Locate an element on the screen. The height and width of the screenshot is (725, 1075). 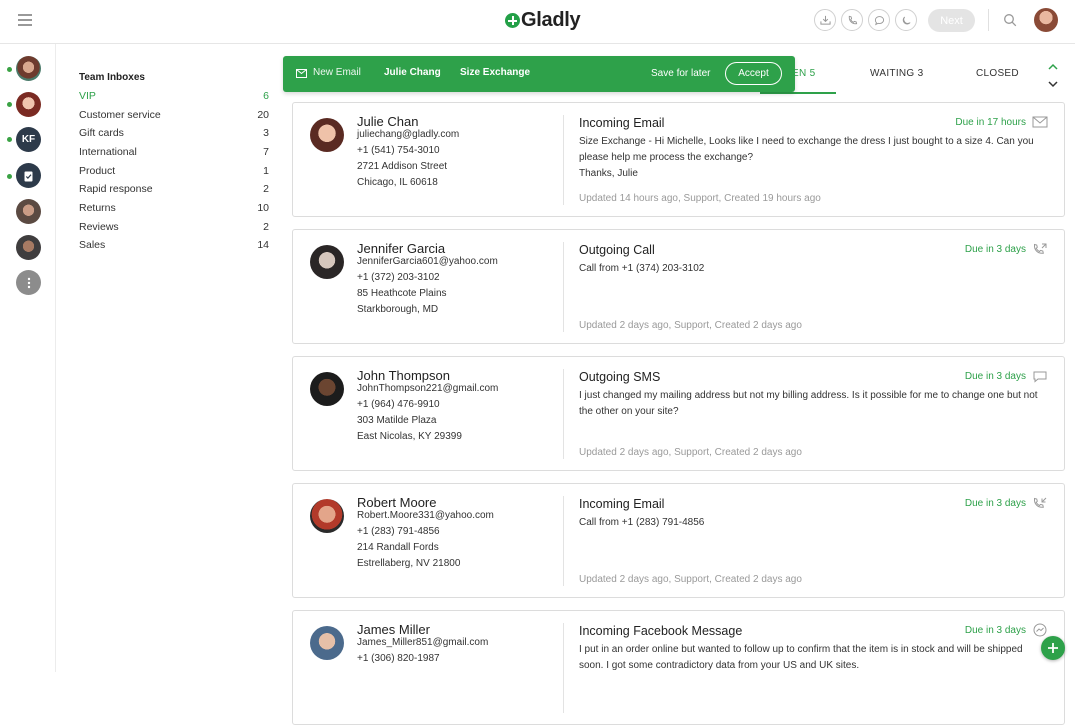
inbox-item-customer-service: Customer service 20 is located at coordinates (174, 117).